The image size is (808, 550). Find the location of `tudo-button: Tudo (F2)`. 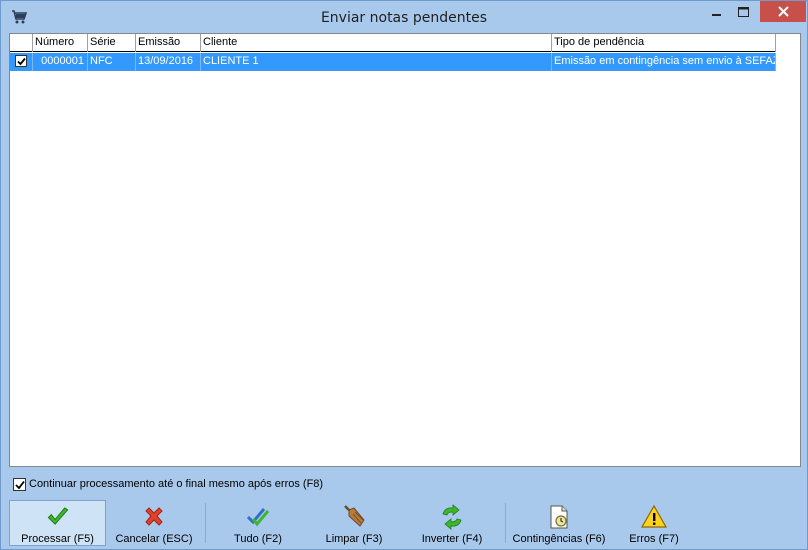

tudo-button: Tudo (F2) is located at coordinates (258, 523).